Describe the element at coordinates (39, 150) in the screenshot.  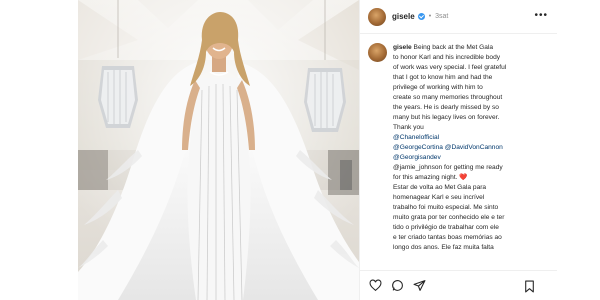
I see `page-margin-left` at that location.